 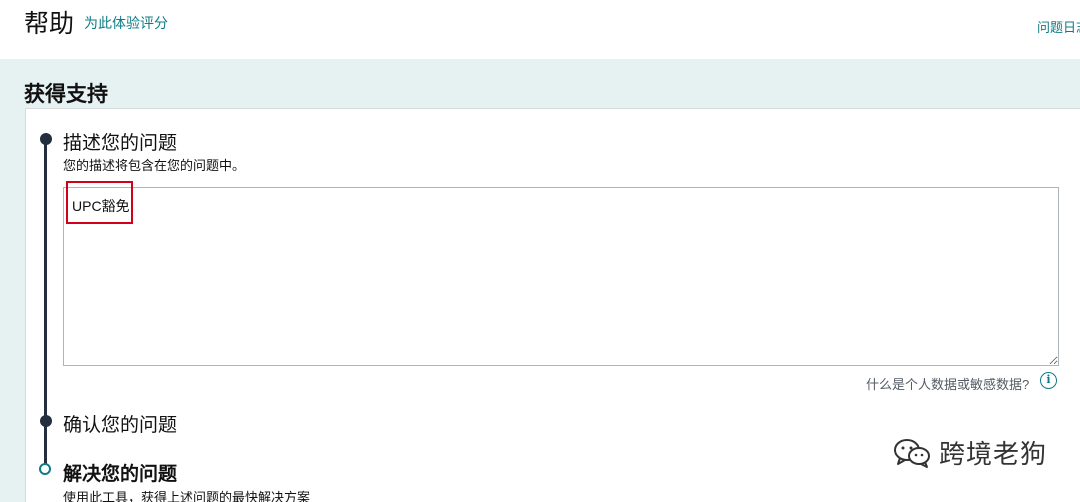 What do you see at coordinates (120, 474) in the screenshot?
I see `step-3-title: 解决您的问题` at bounding box center [120, 474].